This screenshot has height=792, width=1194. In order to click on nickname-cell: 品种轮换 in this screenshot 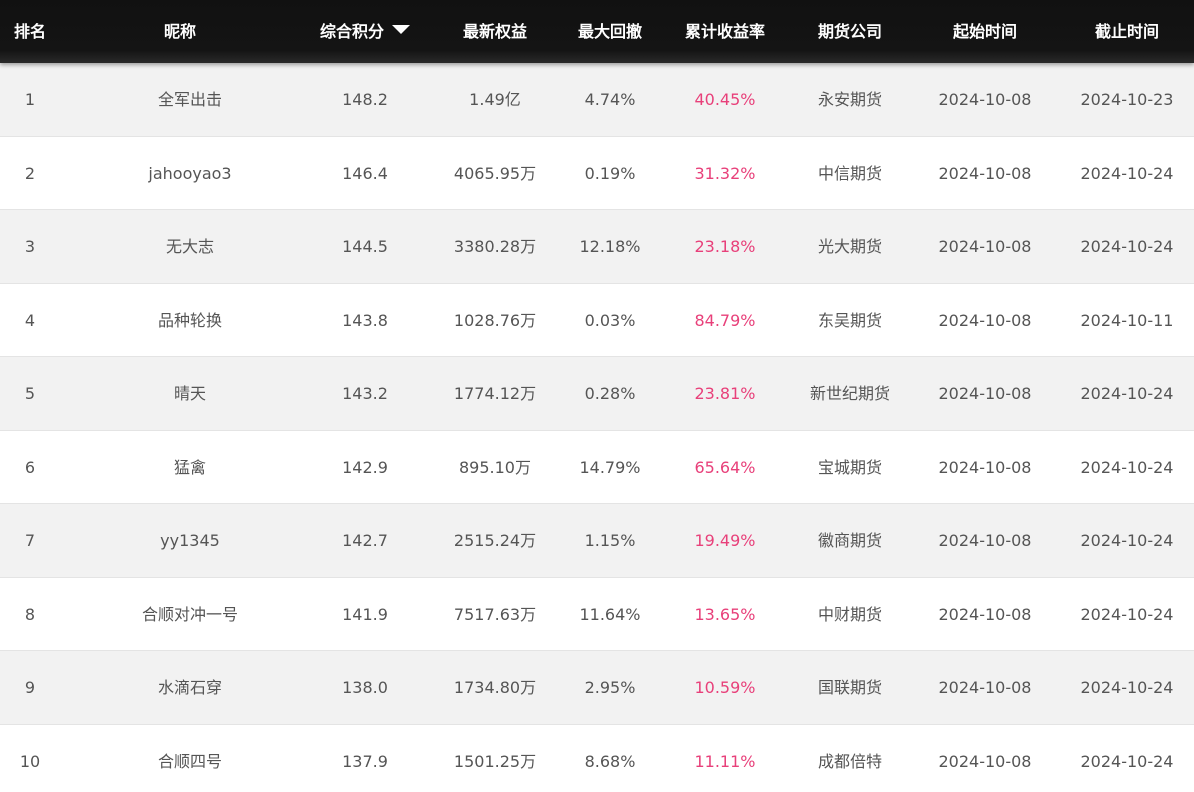, I will do `click(189, 320)`.